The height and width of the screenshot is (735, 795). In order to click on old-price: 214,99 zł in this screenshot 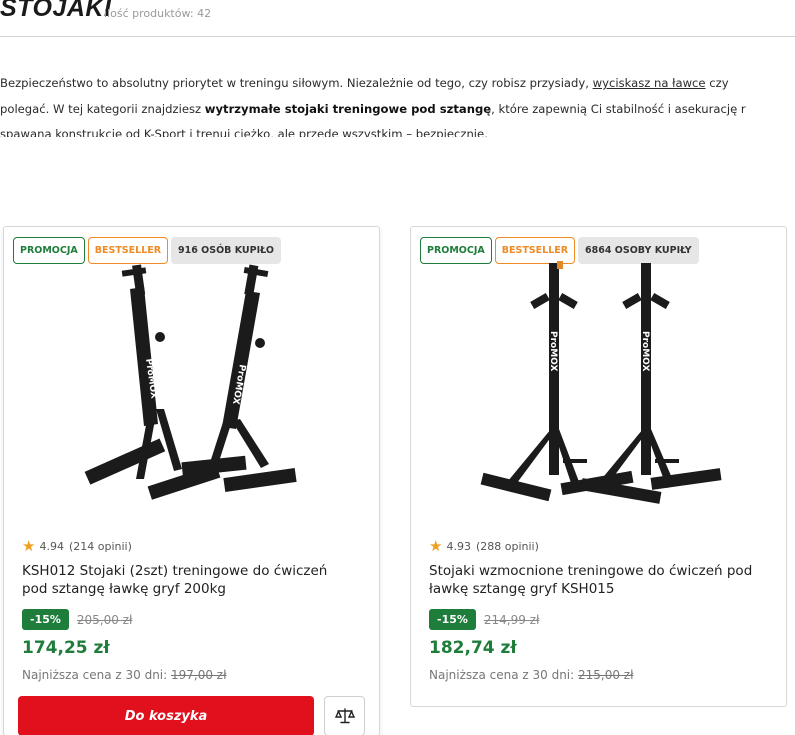, I will do `click(511, 619)`.